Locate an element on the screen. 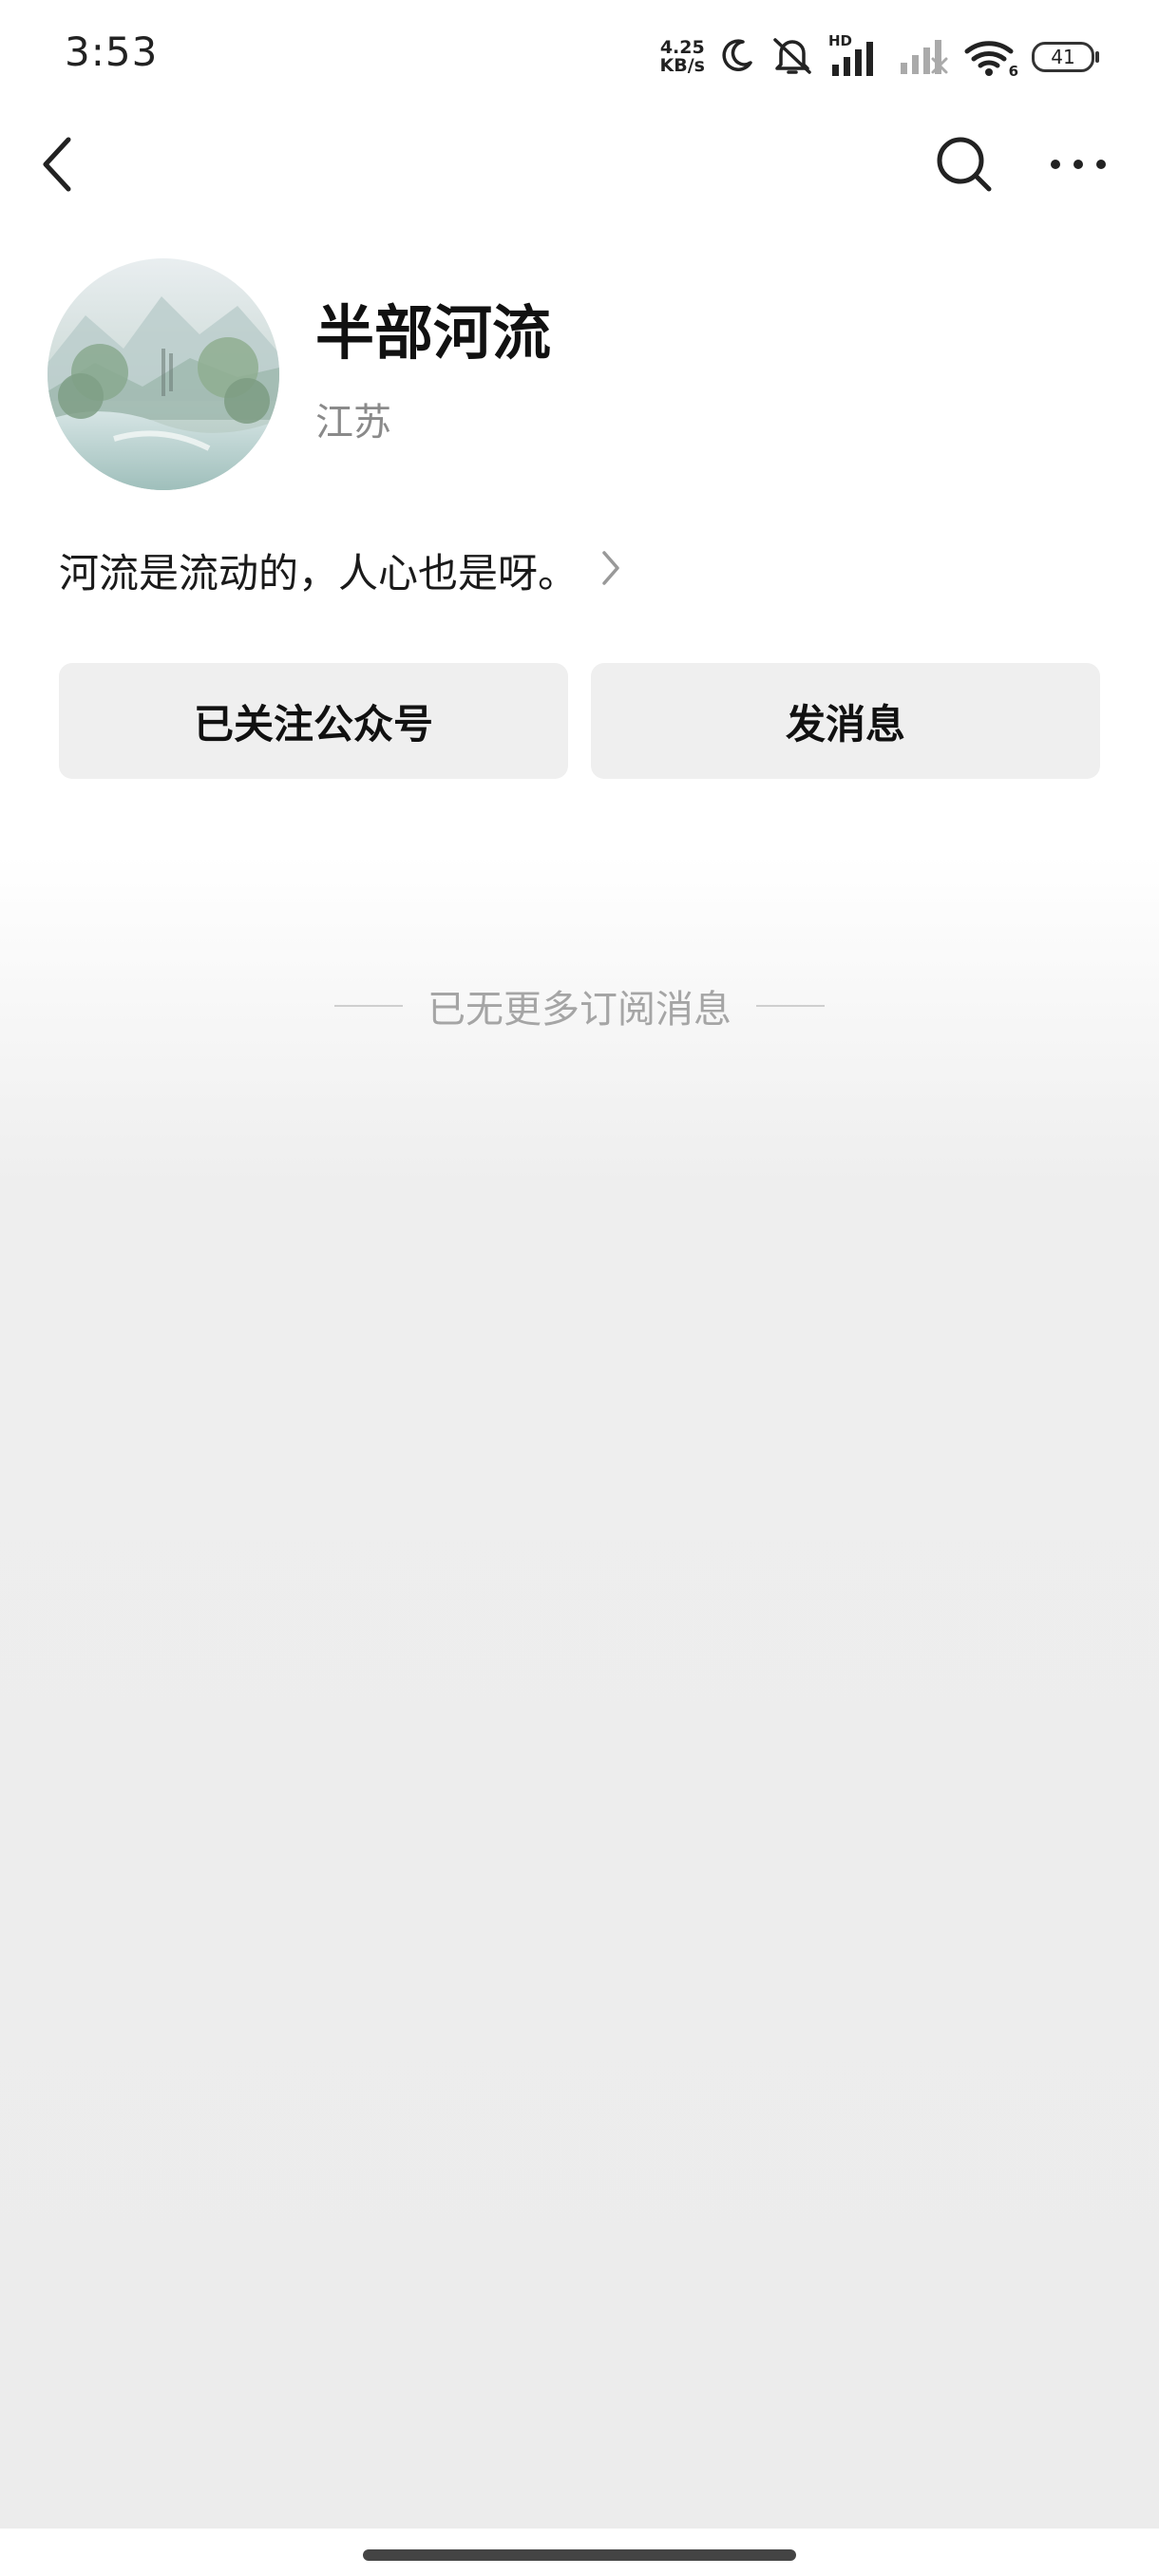 This screenshot has height=2576, width=1159. status-time: 3:53 is located at coordinates (112, 51).